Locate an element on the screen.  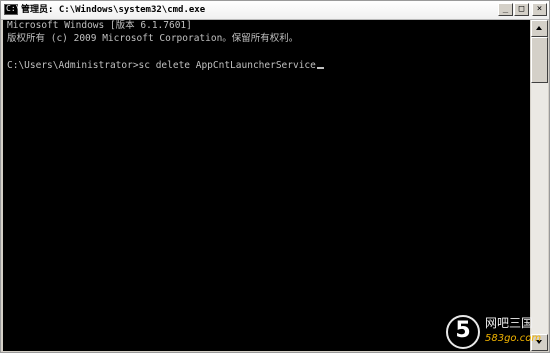
scroll-up-button is located at coordinates (539, 28).